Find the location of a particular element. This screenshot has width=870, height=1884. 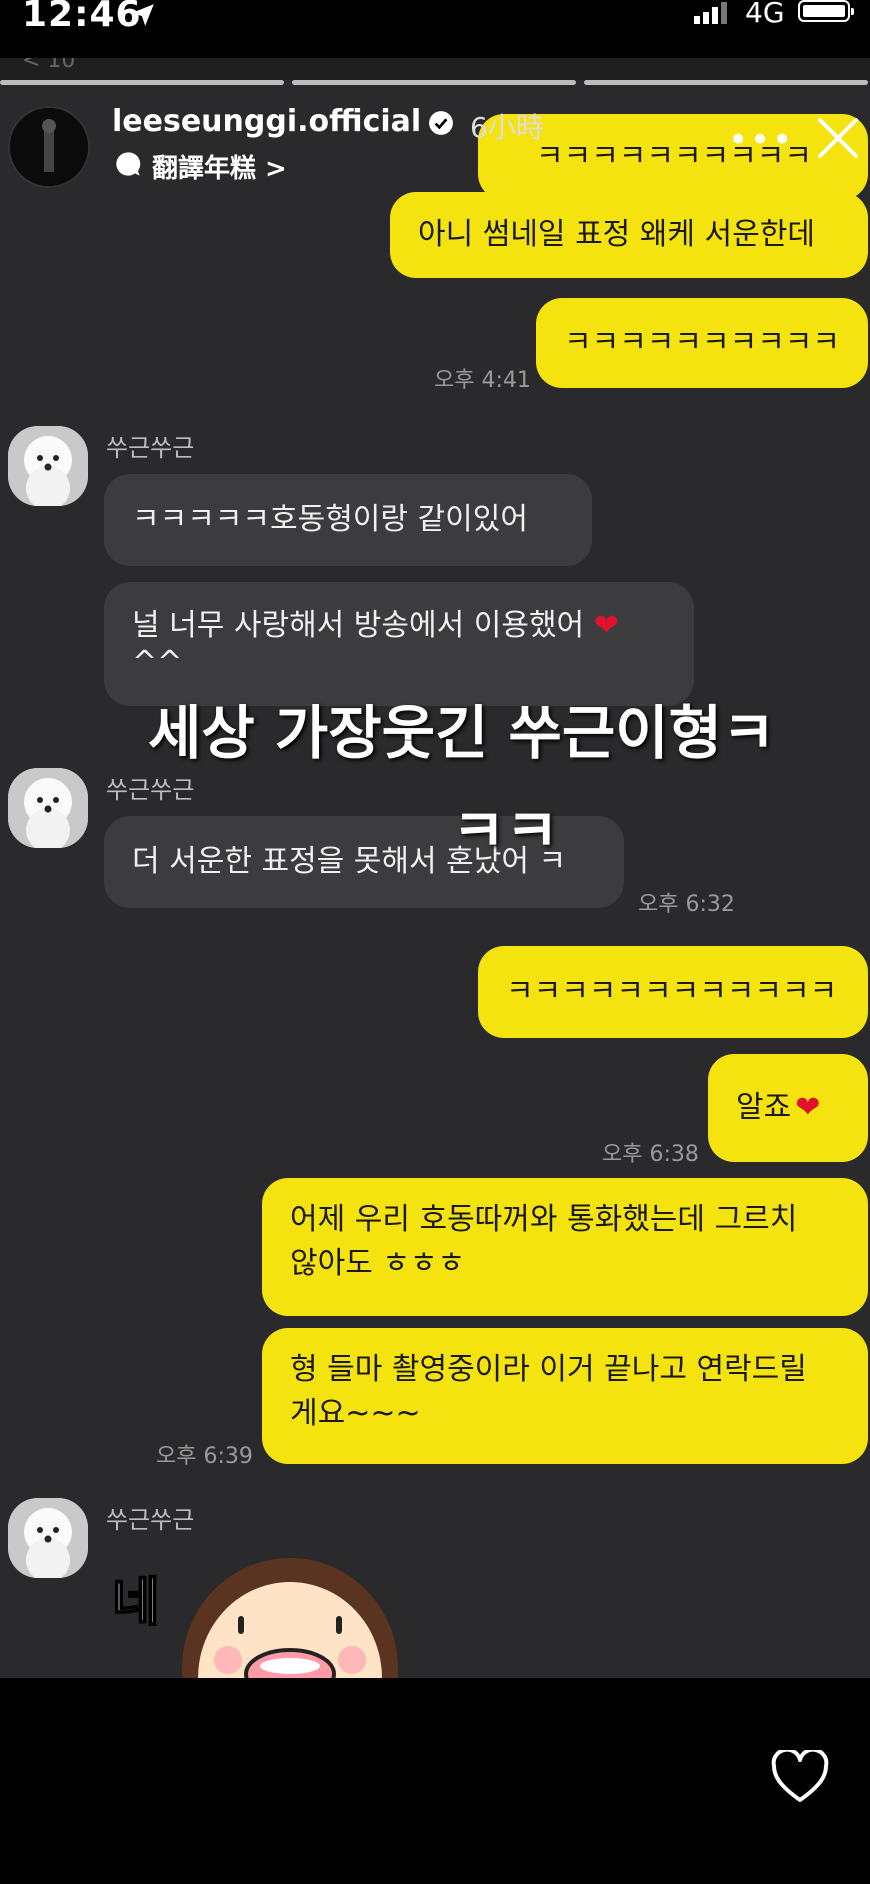

sticker-girl-icon is located at coordinates (290, 1618).